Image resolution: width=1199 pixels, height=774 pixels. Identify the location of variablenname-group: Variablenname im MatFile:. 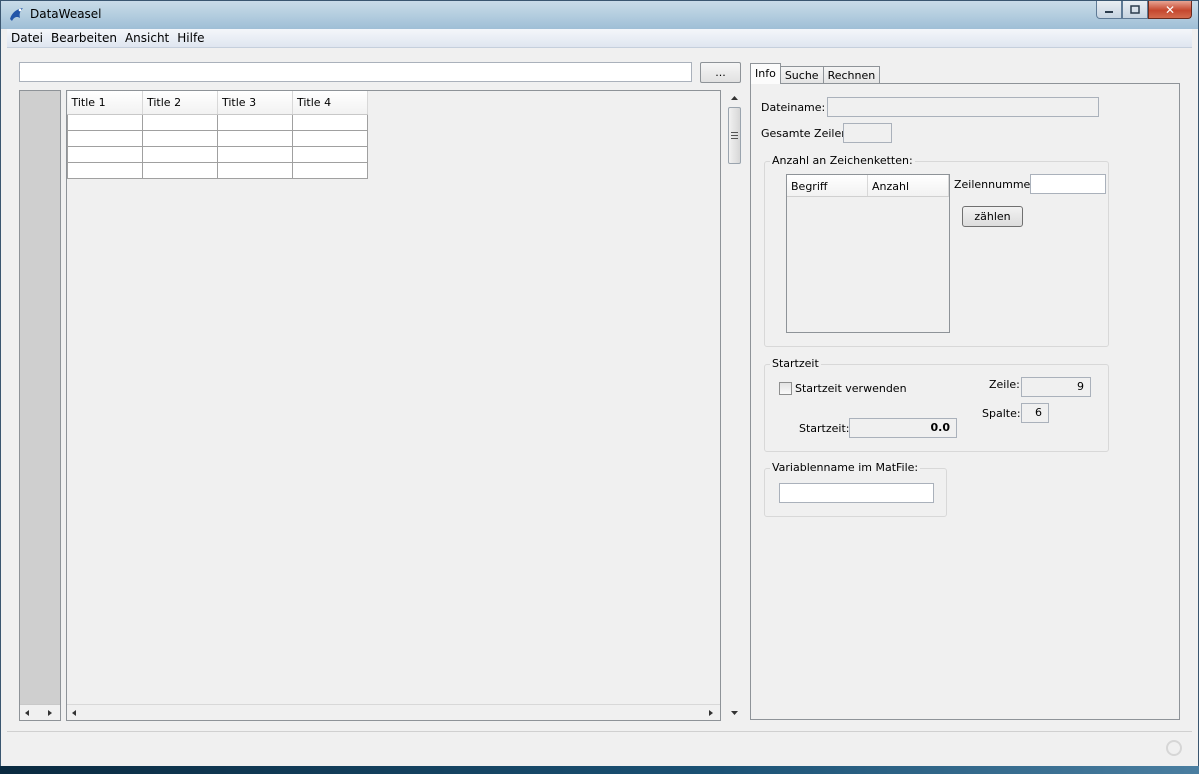
(855, 489).